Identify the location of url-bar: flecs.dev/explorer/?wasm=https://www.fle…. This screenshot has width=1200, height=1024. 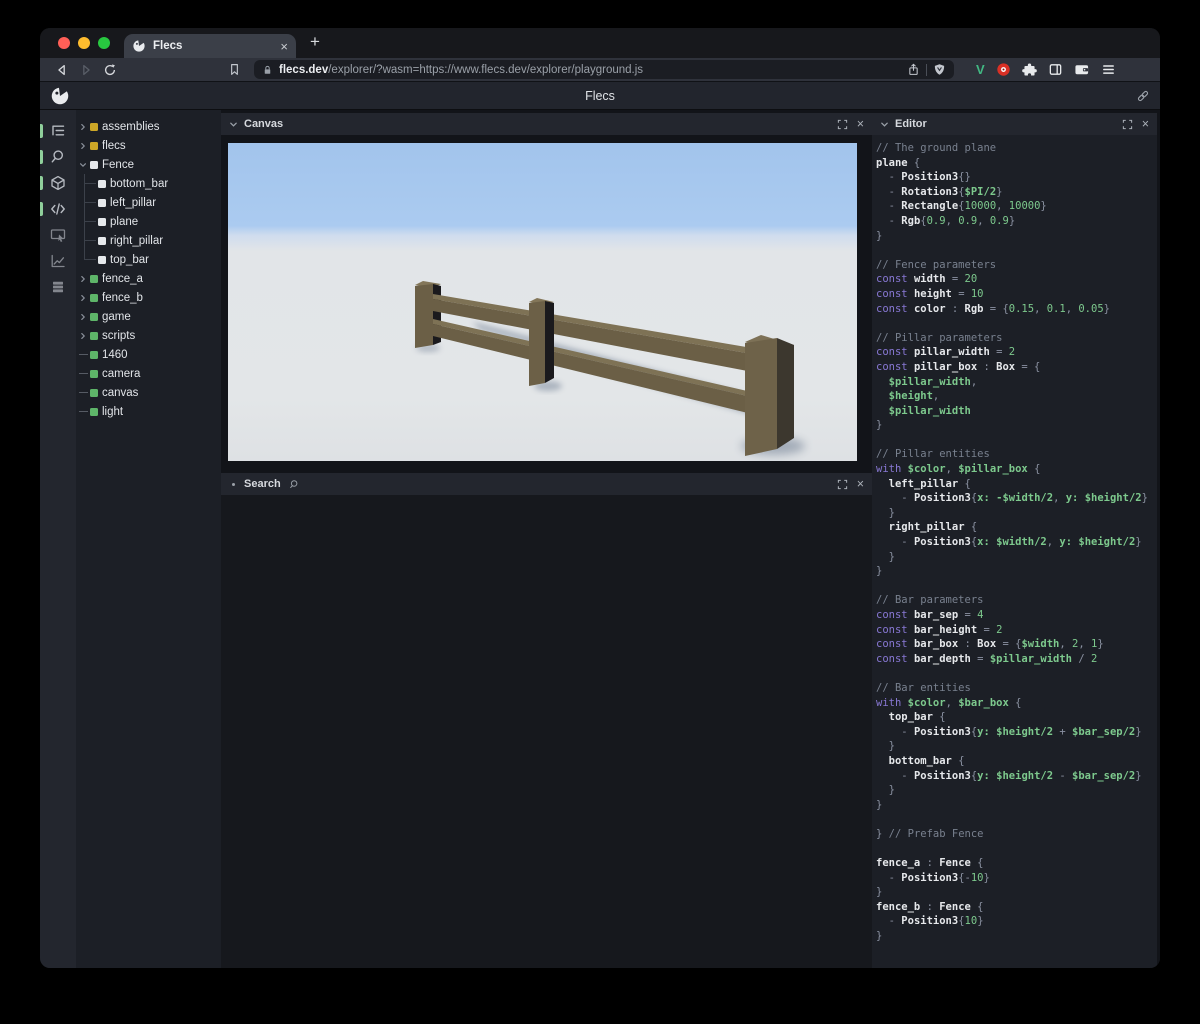
(604, 69).